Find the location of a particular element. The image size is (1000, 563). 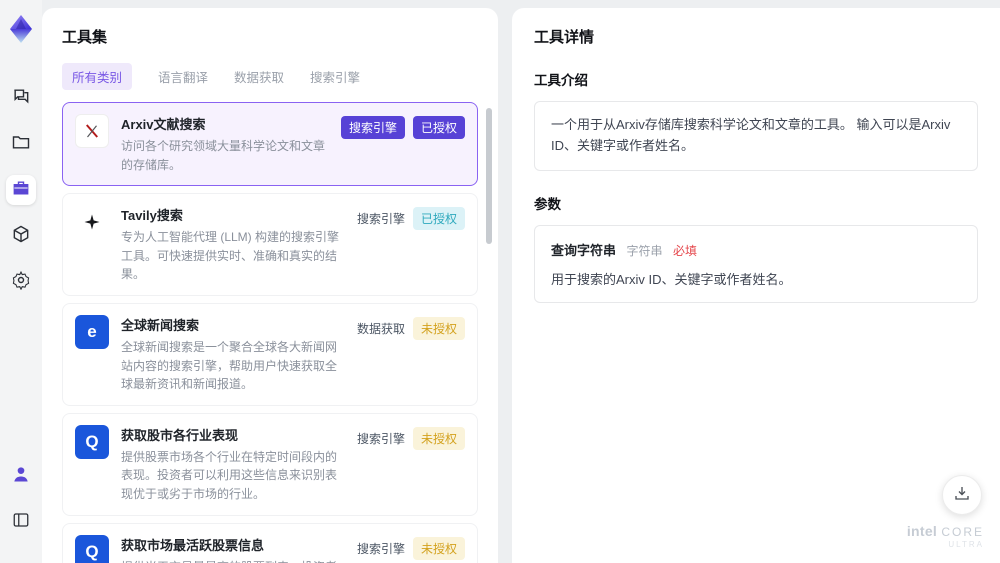

tab-1: 语言翻译 is located at coordinates (183, 76).